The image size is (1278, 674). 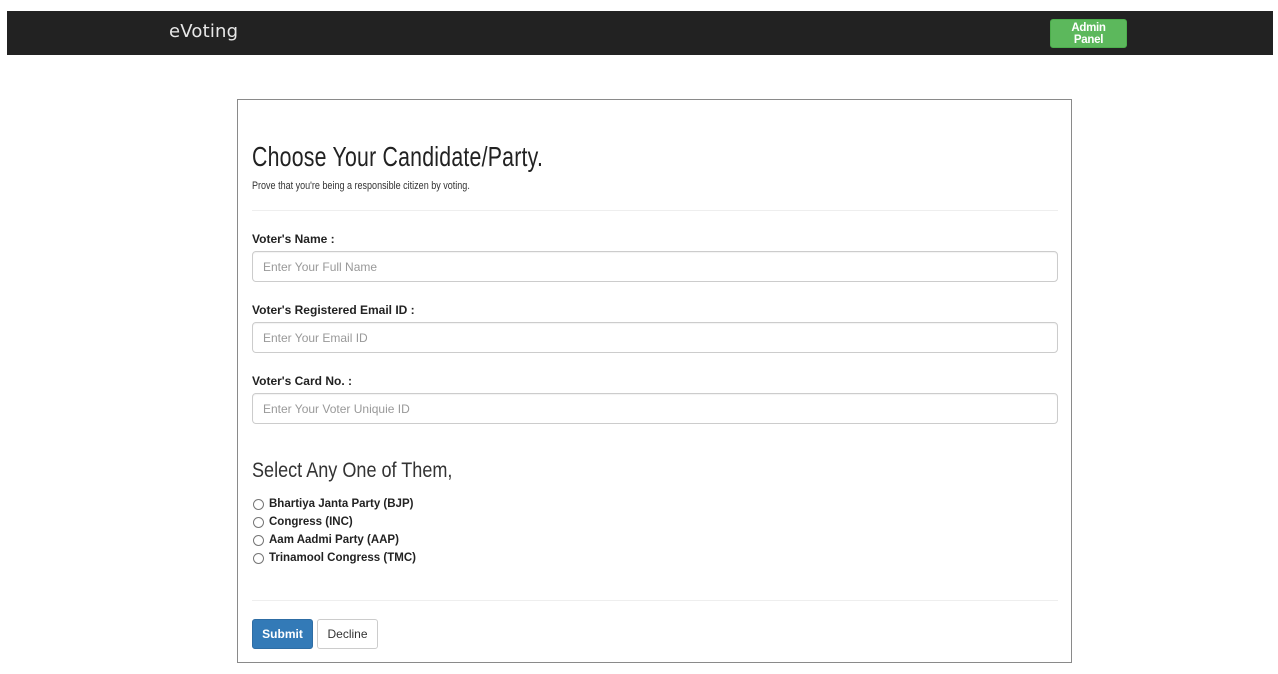 What do you see at coordinates (655, 600) in the screenshot?
I see `footer-divider` at bounding box center [655, 600].